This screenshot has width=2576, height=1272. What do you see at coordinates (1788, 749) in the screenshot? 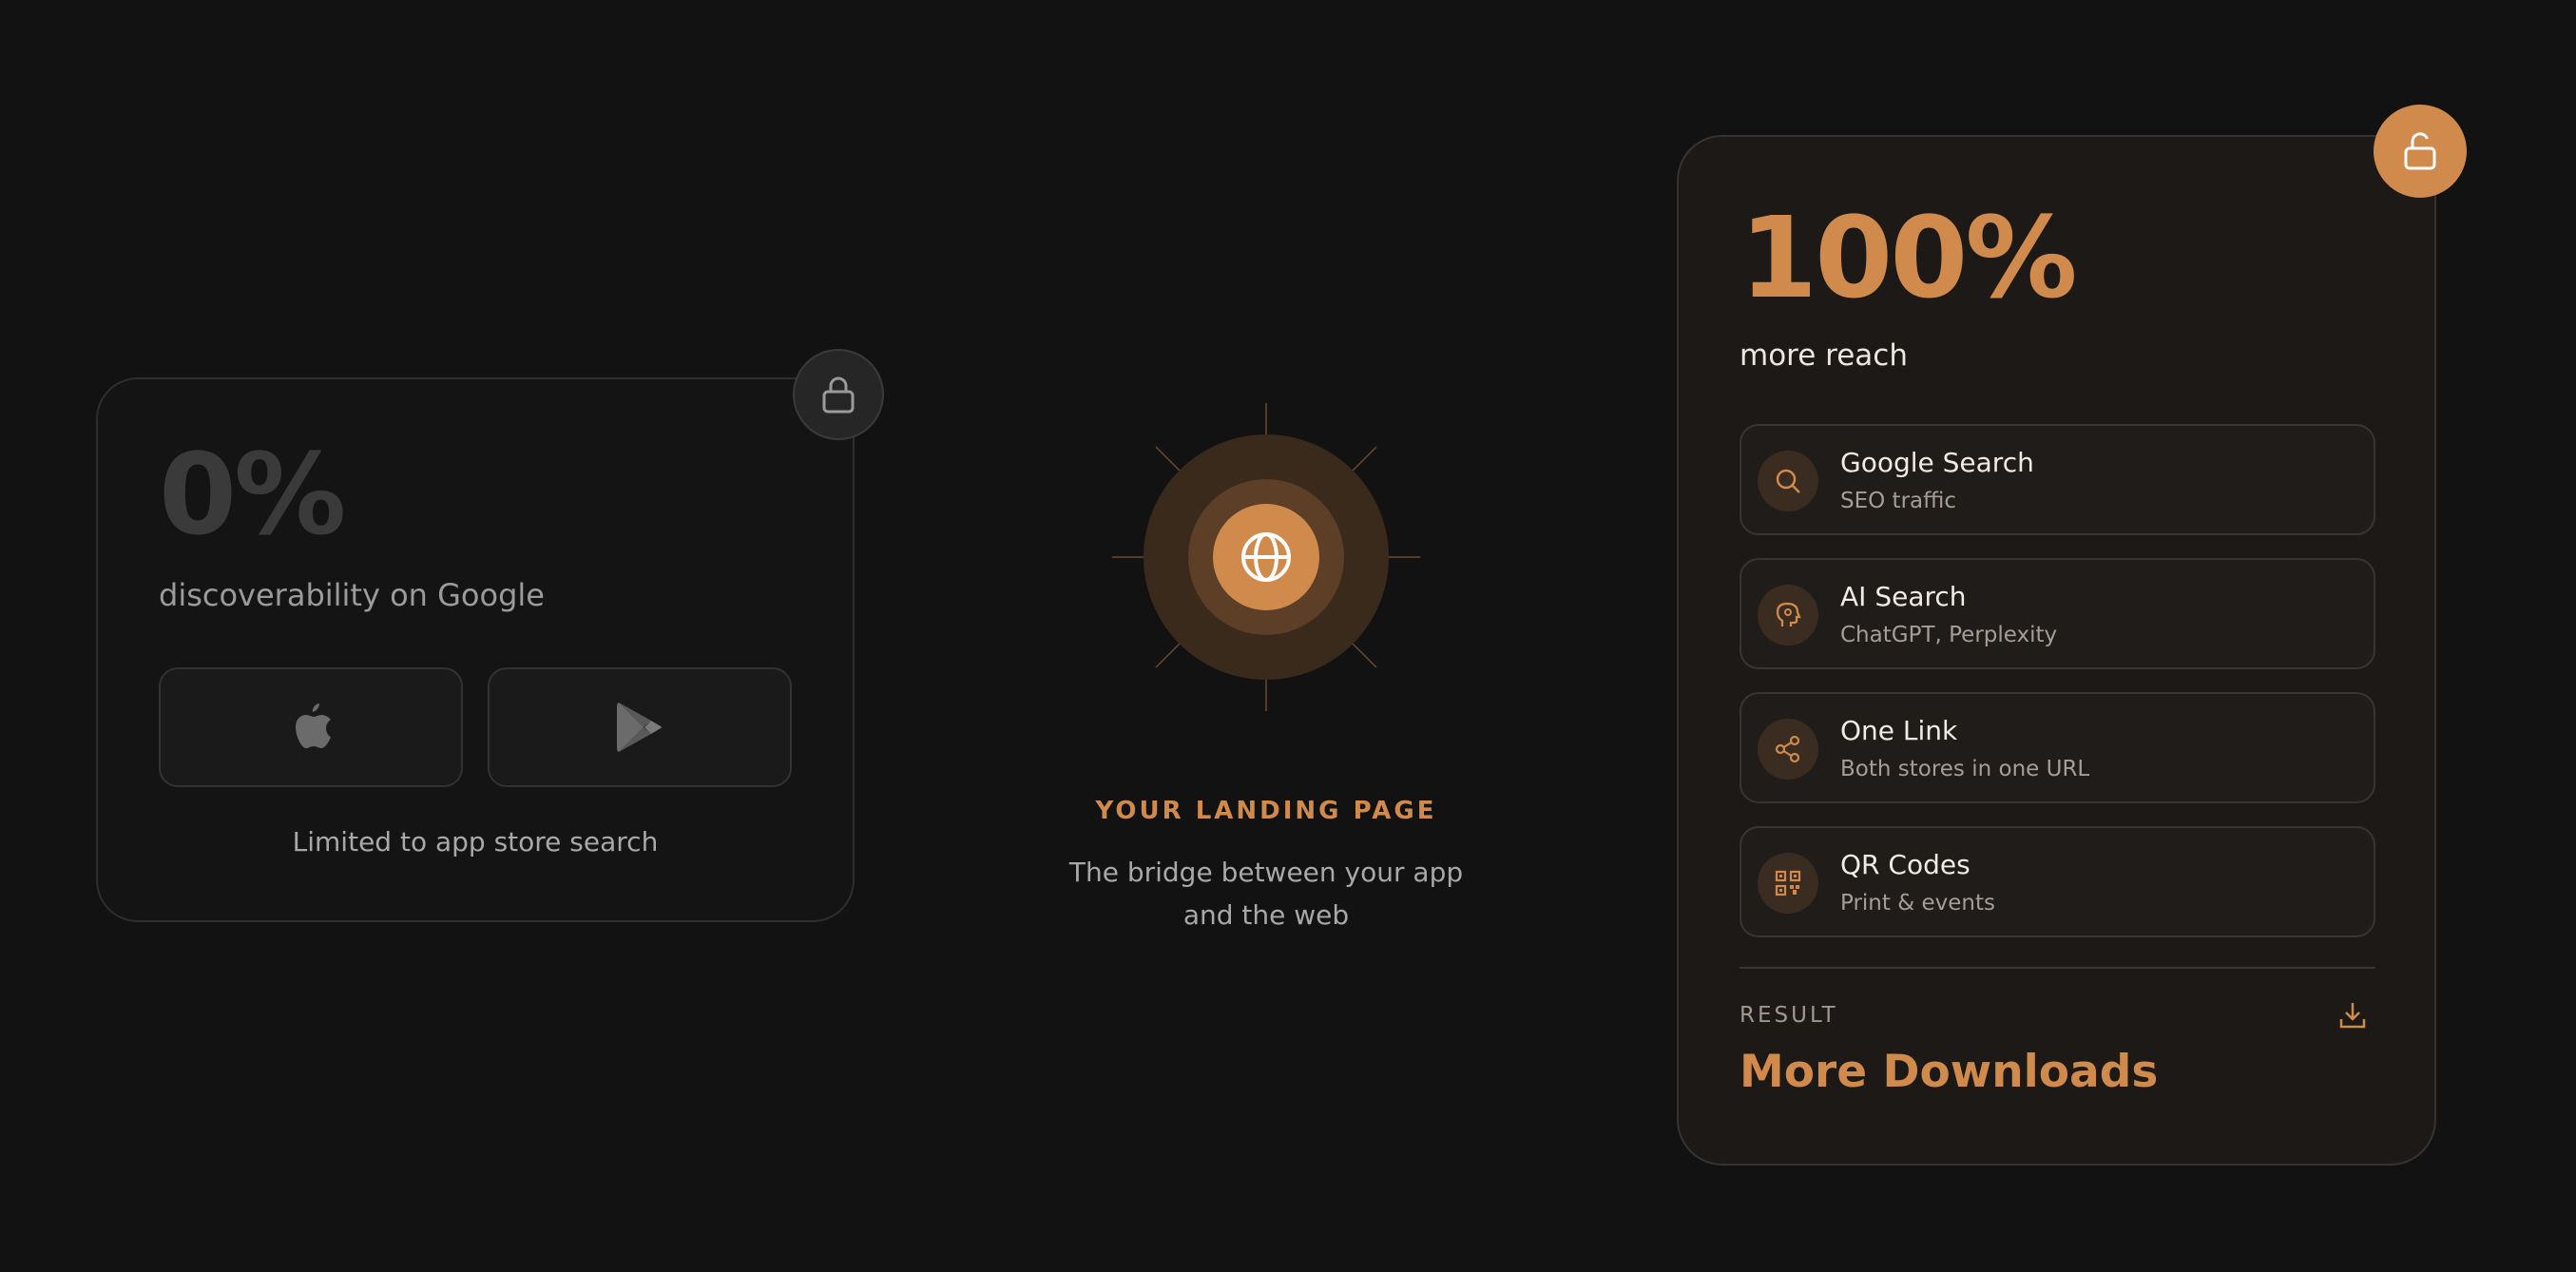
I see `share-icon` at bounding box center [1788, 749].